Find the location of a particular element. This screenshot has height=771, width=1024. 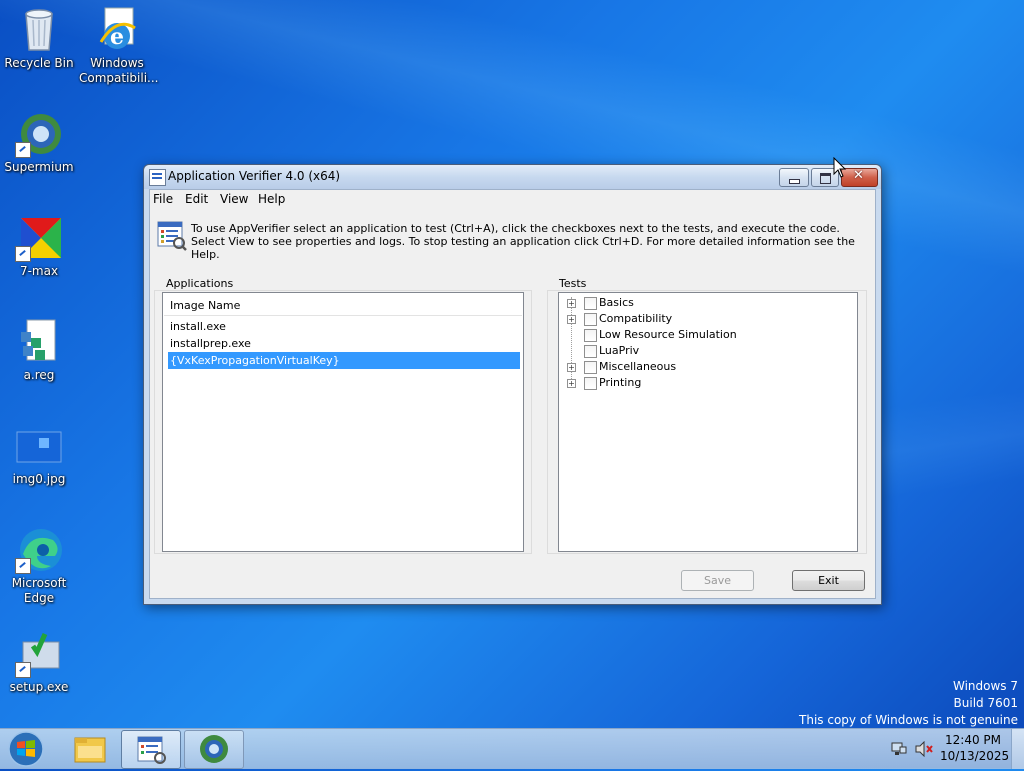

internet-explorer-icon: e is located at coordinates (117, 30).